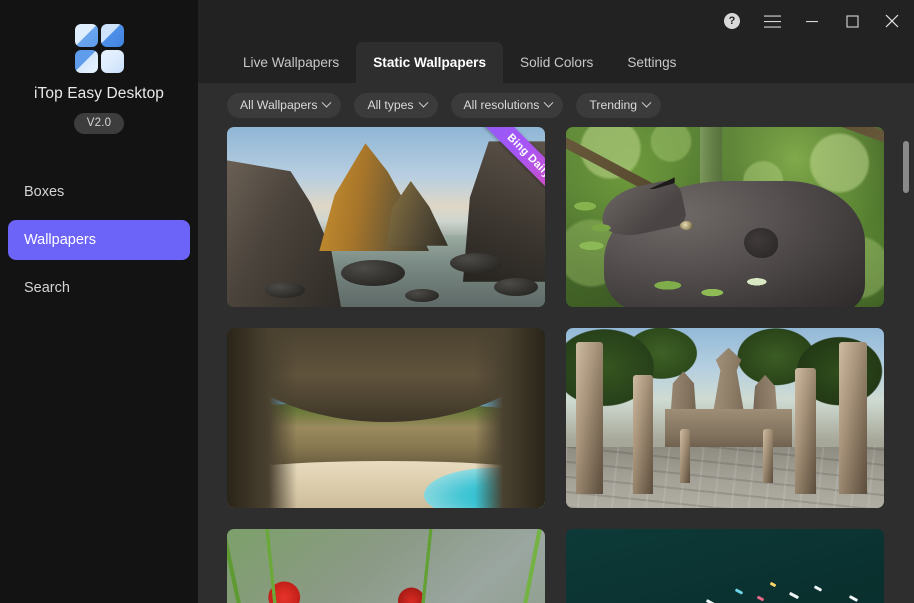 This screenshot has height=603, width=914. I want to click on tab-static-wallpapers: Static Wallpapers, so click(430, 62).